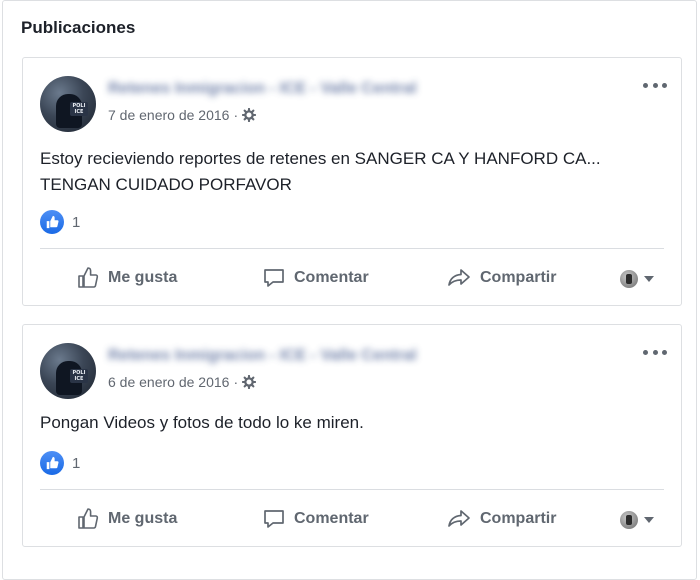  I want to click on post-meta: 6 de enero de 2016 ·, so click(182, 382).